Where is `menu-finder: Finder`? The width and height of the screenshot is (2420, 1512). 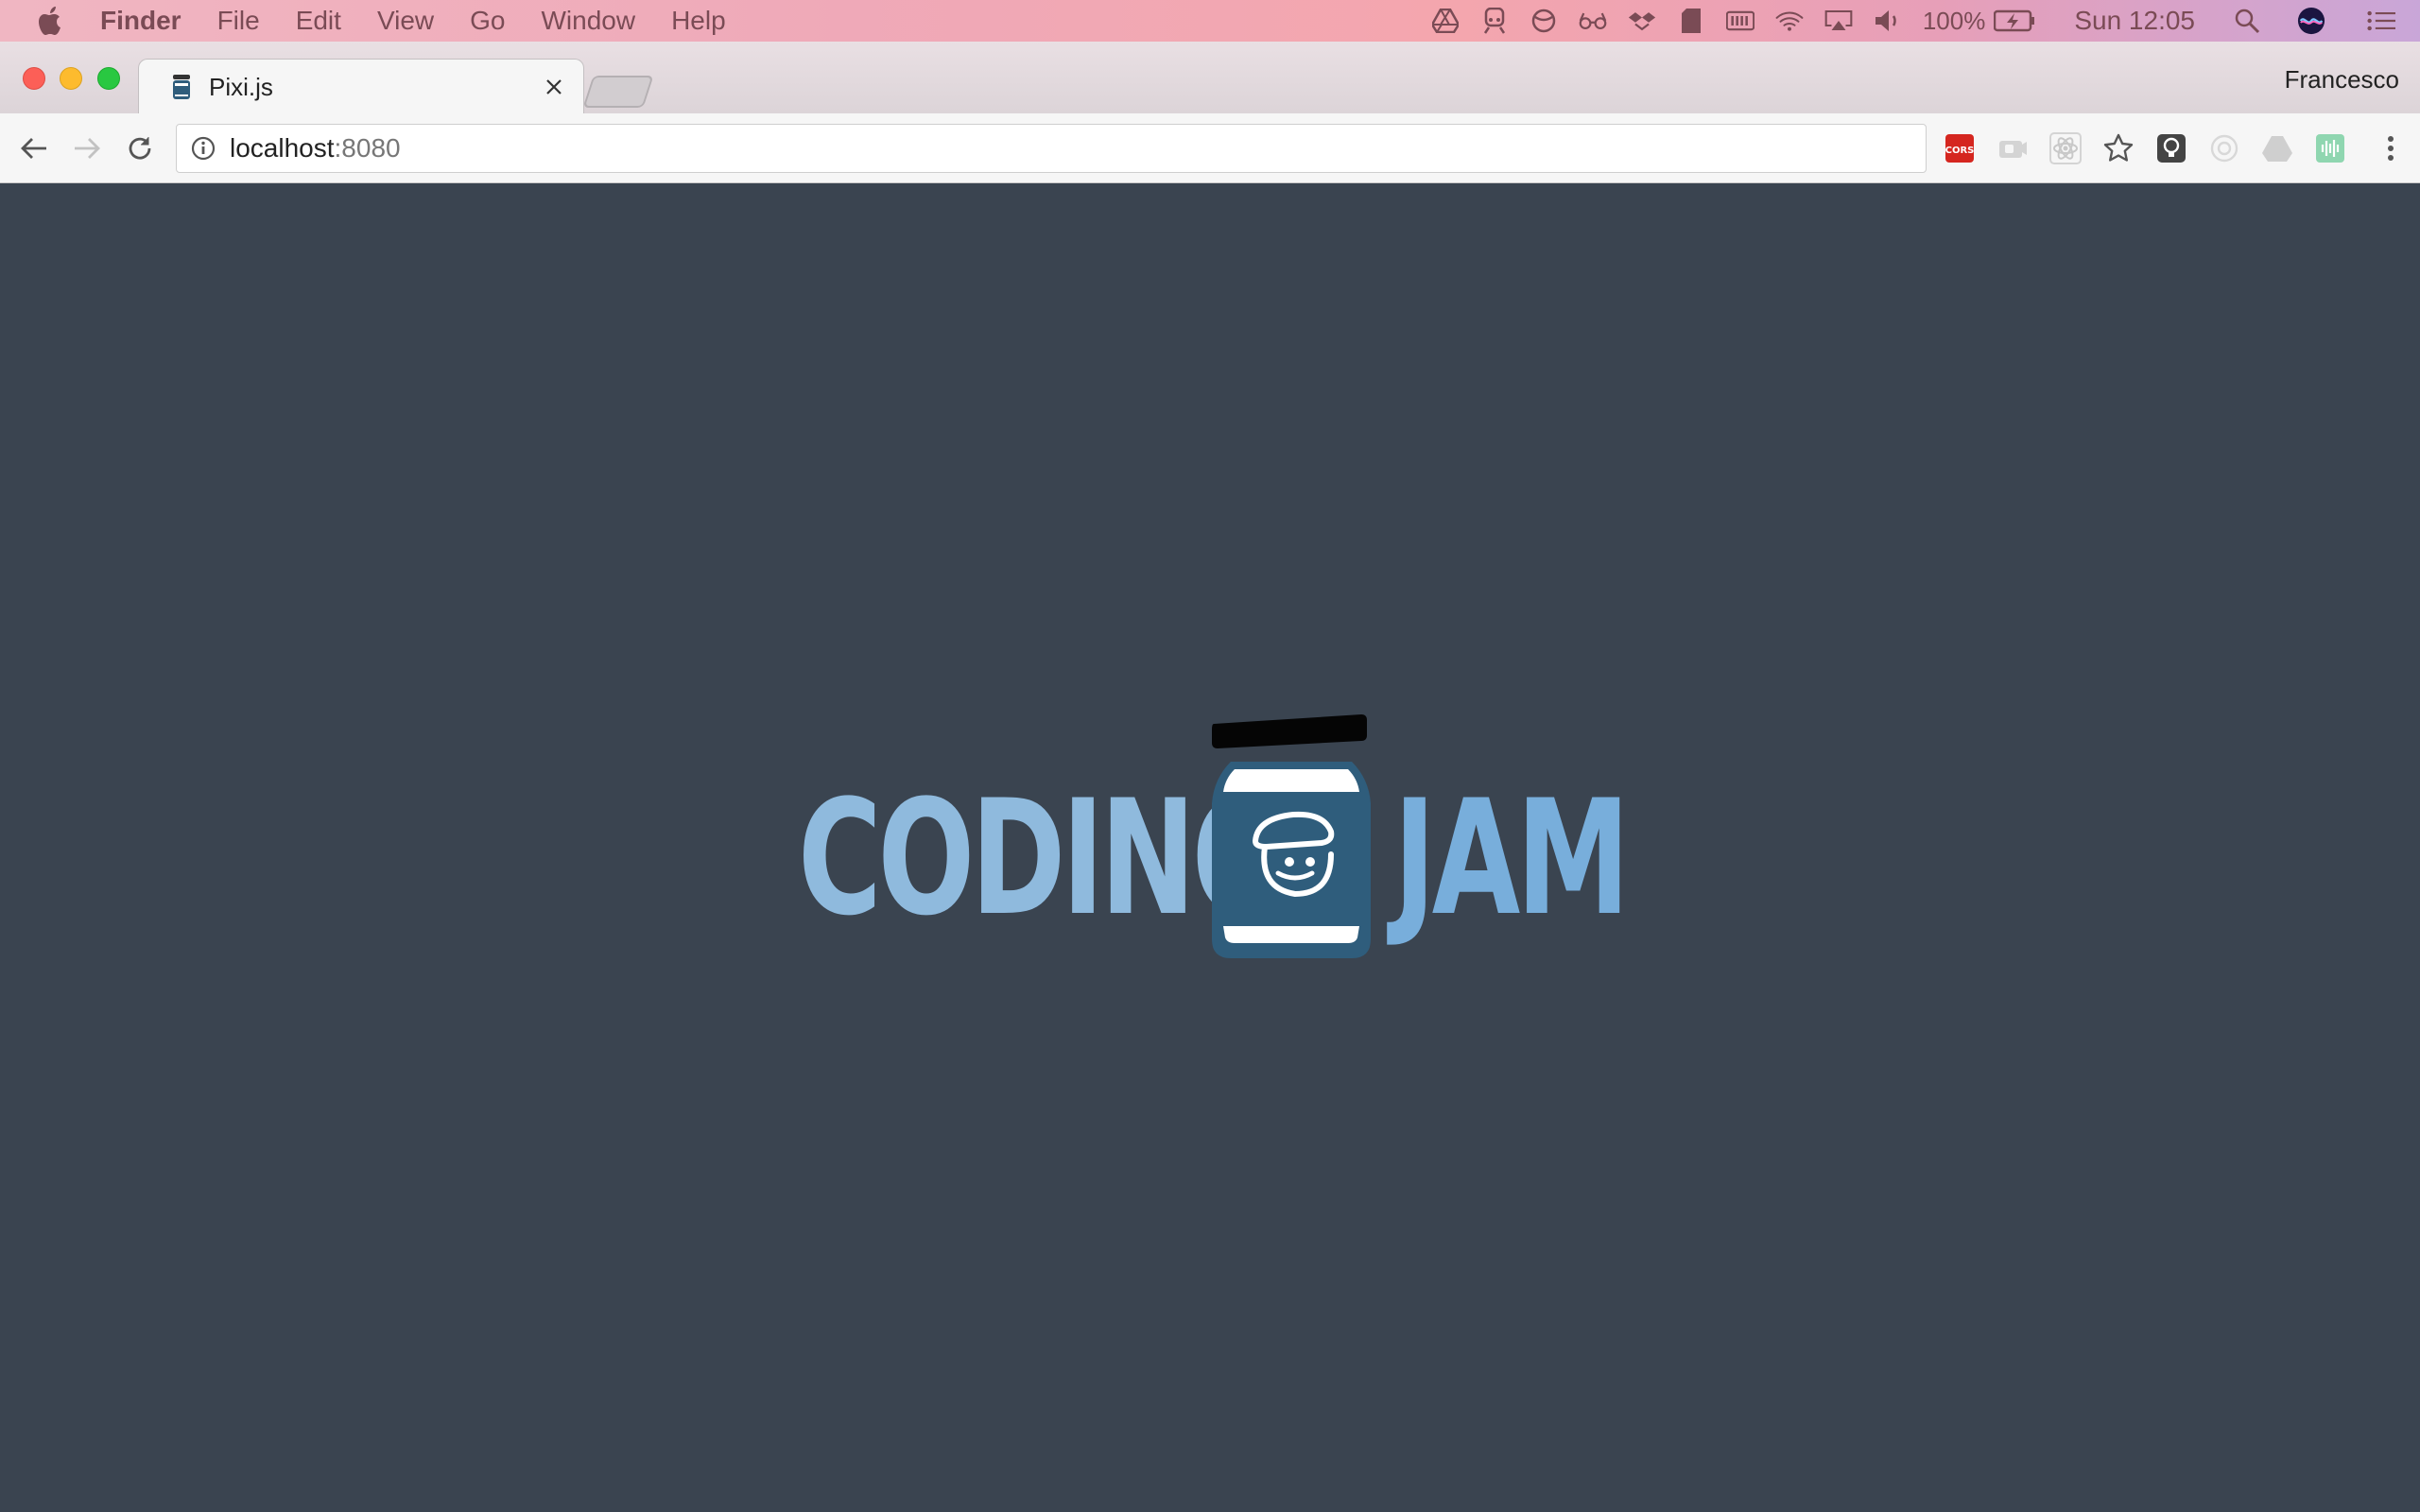
menu-finder: Finder is located at coordinates (141, 21).